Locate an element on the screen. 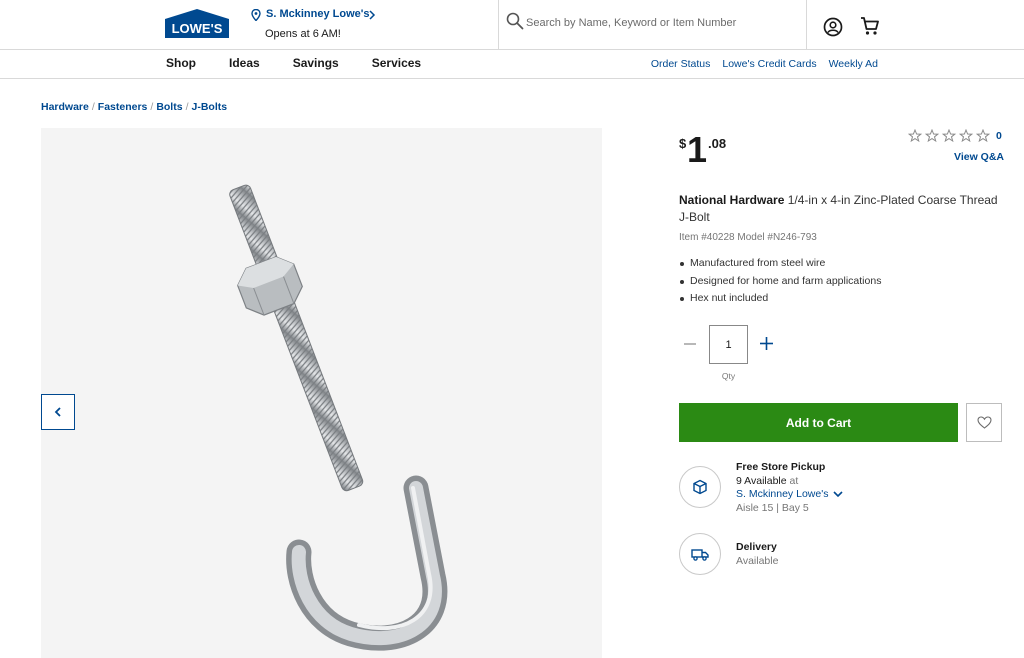 The width and height of the screenshot is (1024, 658). add-to-cart-button: Add to Cart is located at coordinates (818, 422).